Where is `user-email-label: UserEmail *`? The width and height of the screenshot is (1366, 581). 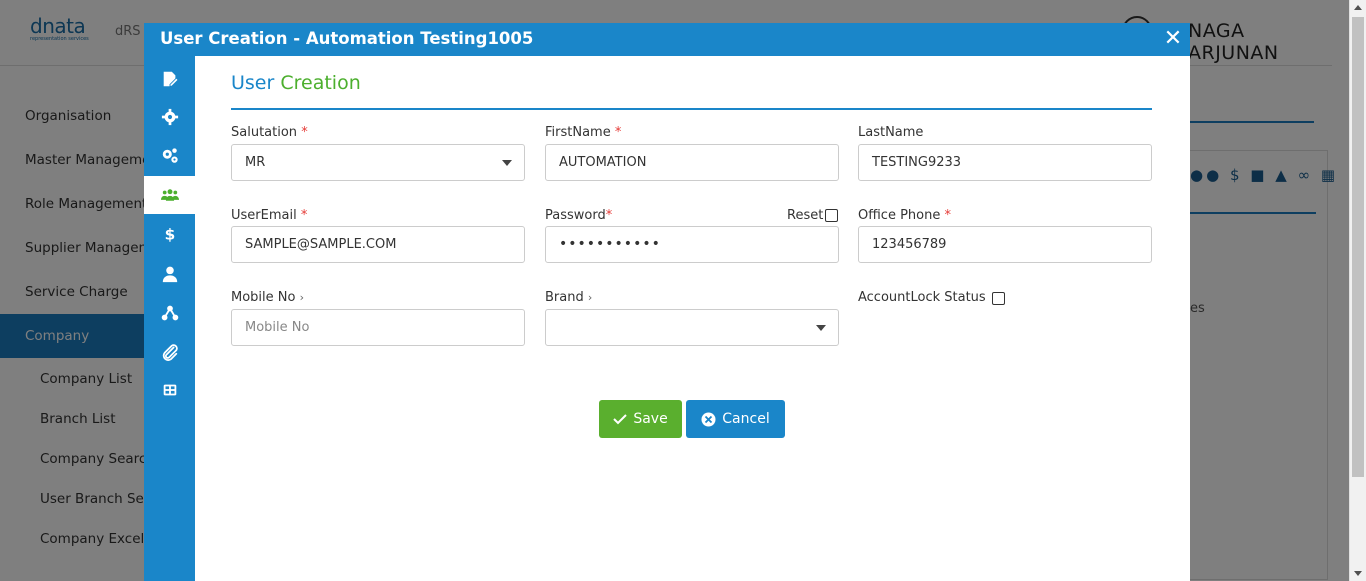 user-email-label: UserEmail * is located at coordinates (269, 215).